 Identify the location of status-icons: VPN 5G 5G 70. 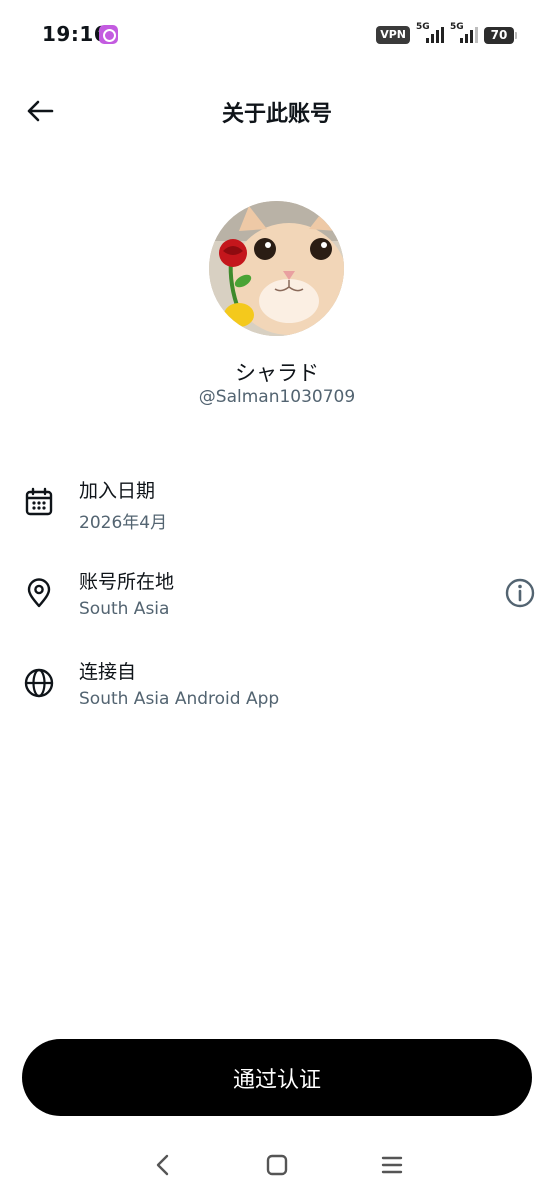
(446, 34).